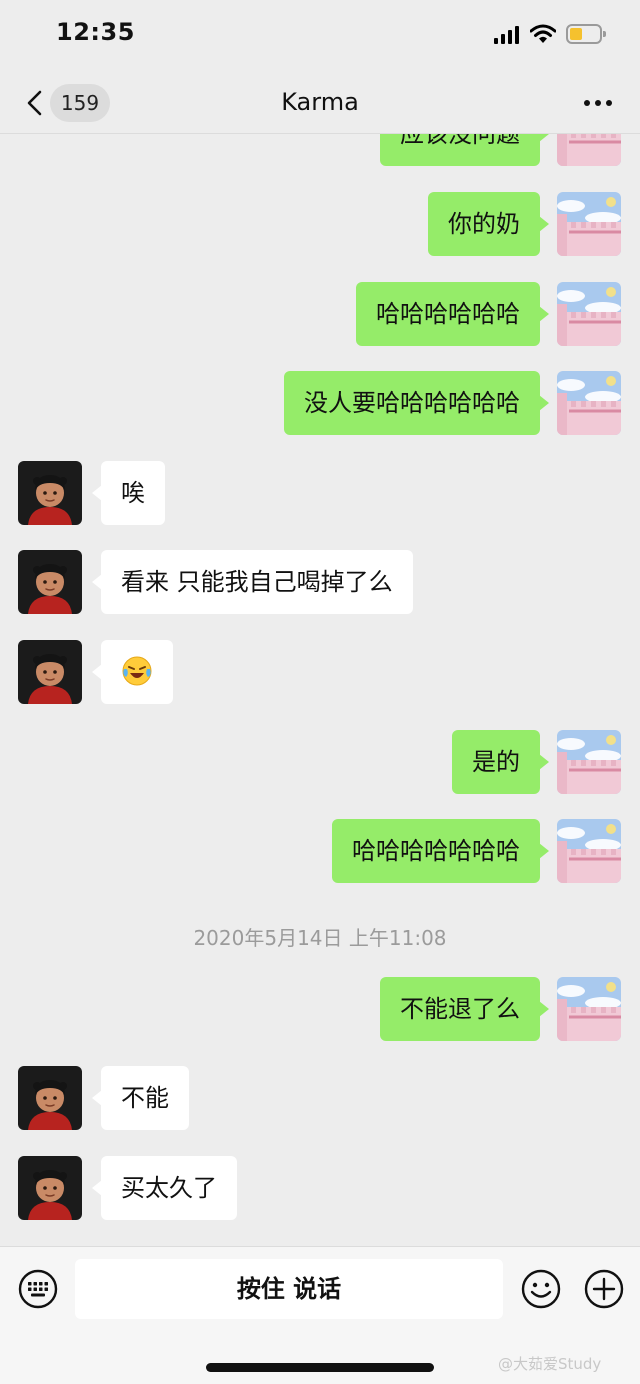 The height and width of the screenshot is (1384, 640). What do you see at coordinates (598, 103) in the screenshot?
I see `more-options-button` at bounding box center [598, 103].